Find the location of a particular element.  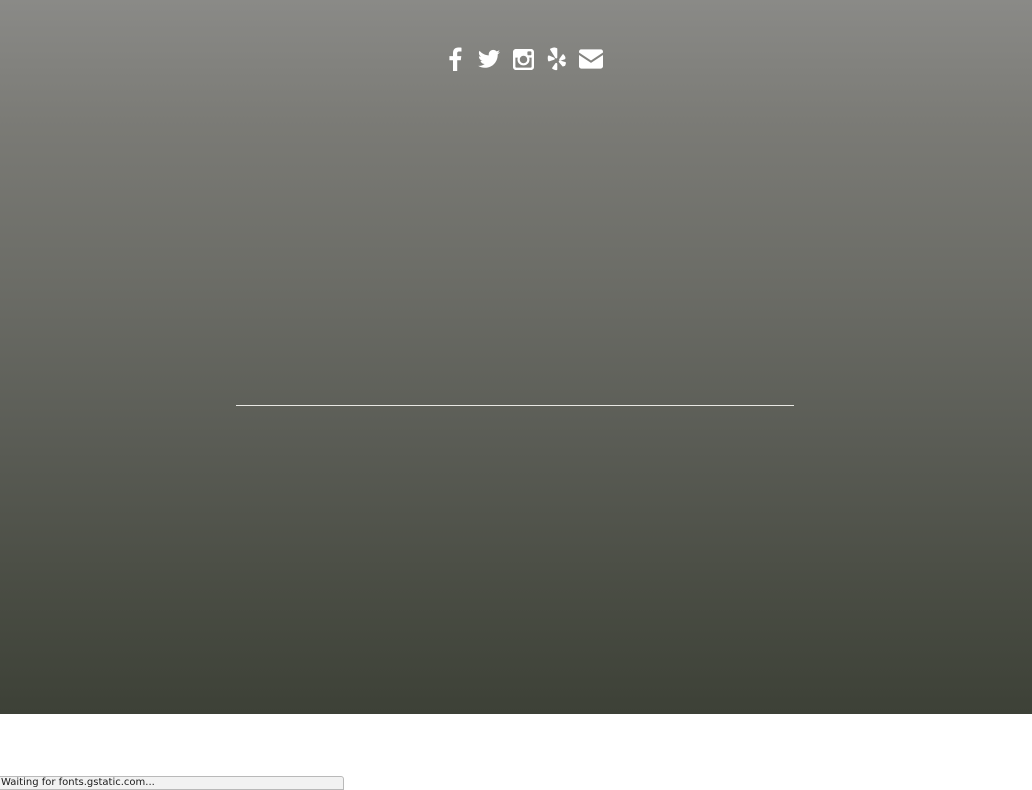

yelp-link is located at coordinates (557, 59).